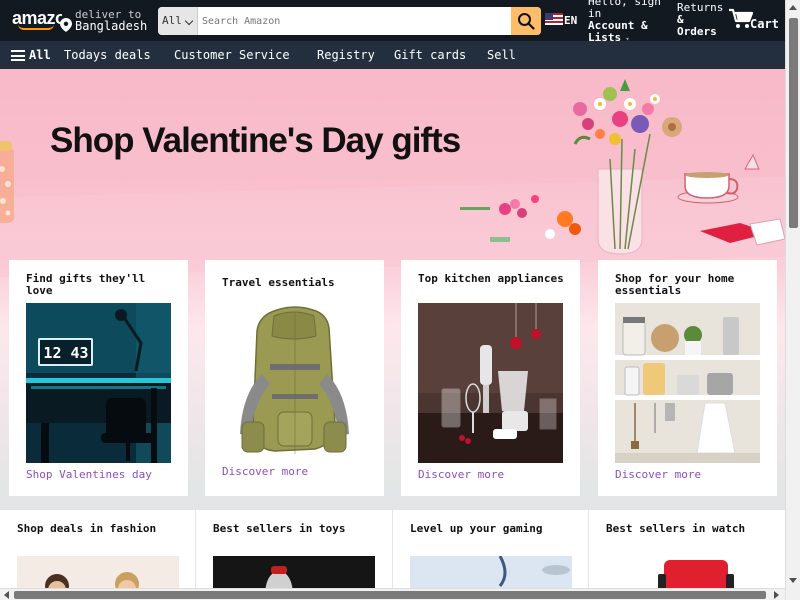  What do you see at coordinates (87, 528) in the screenshot?
I see `card-title: Shop deals in fashion` at bounding box center [87, 528].